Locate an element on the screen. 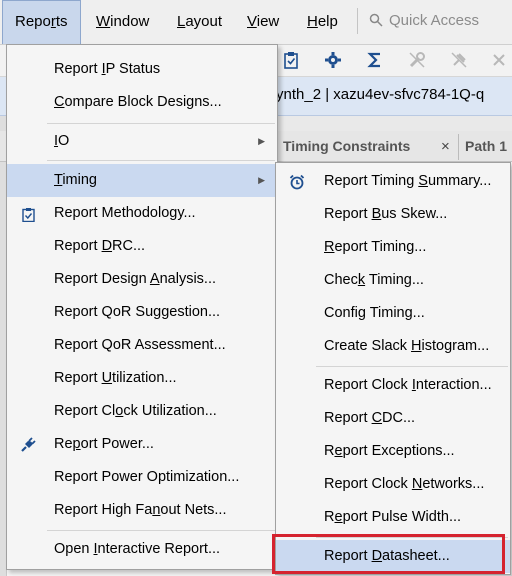 This screenshot has width=512, height=576. menubar-divider is located at coordinates (357, 21).